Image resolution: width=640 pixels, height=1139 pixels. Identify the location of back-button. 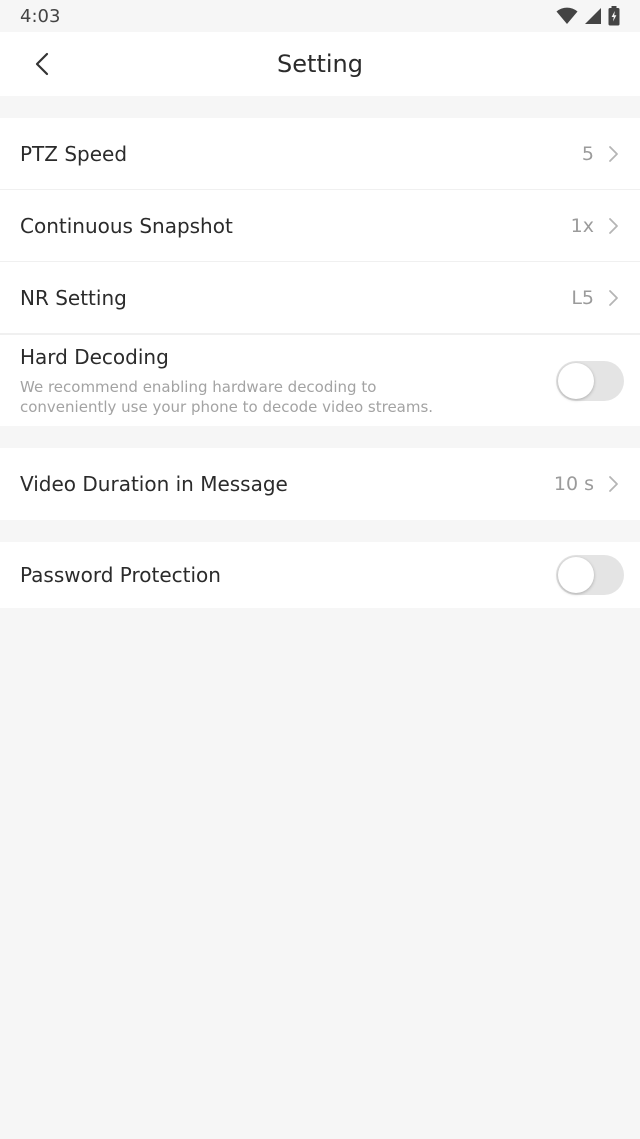
(42, 64).